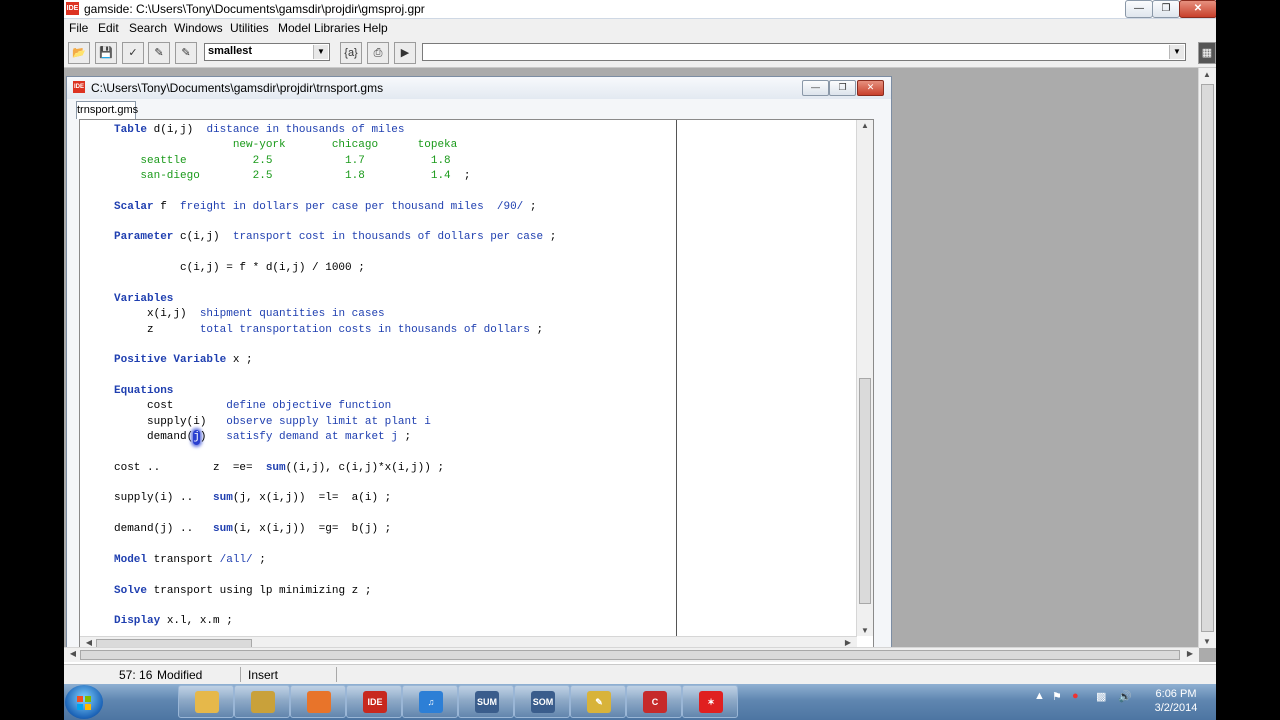 This screenshot has width=1280, height=720. I want to click on taskbar-app: ♫, so click(430, 701).